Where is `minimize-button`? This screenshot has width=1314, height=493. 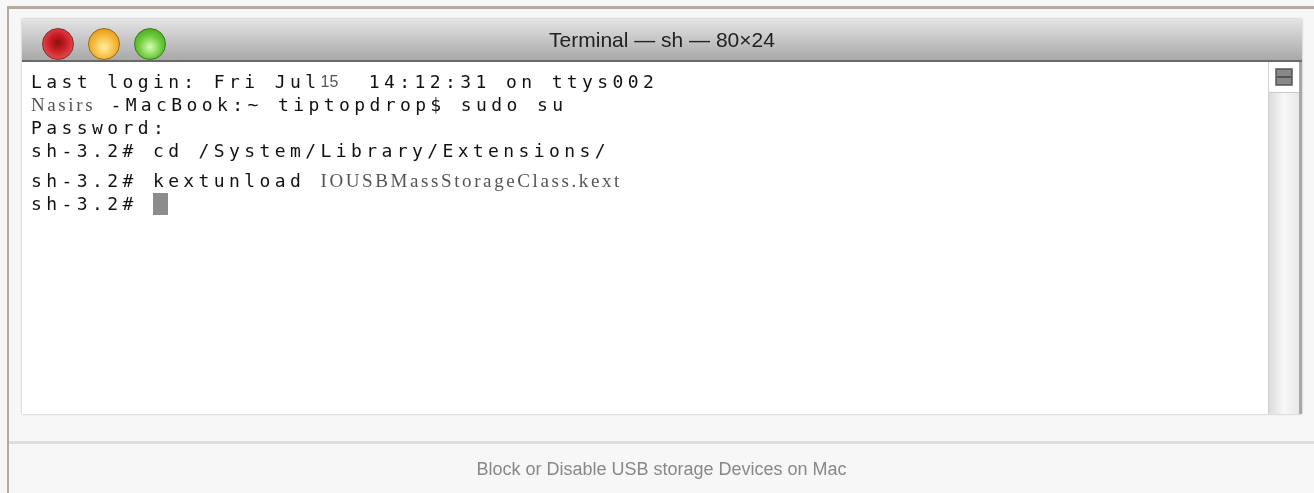 minimize-button is located at coordinates (104, 44).